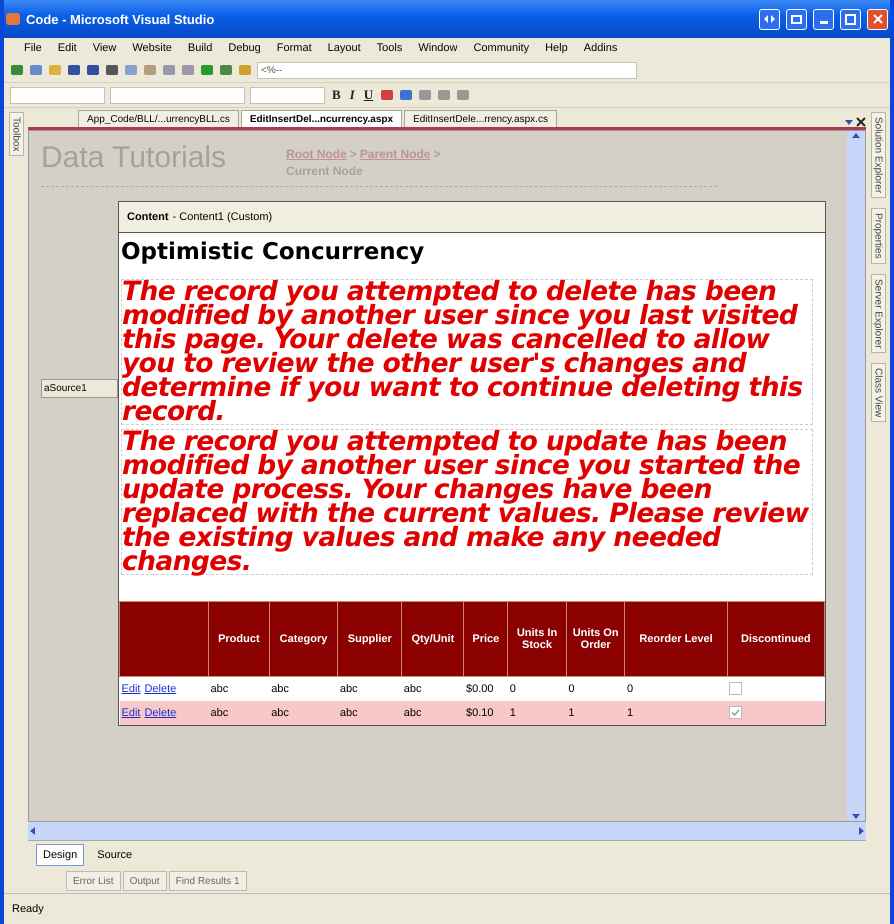  What do you see at coordinates (104, 48) in the screenshot?
I see `menu-item: View` at bounding box center [104, 48].